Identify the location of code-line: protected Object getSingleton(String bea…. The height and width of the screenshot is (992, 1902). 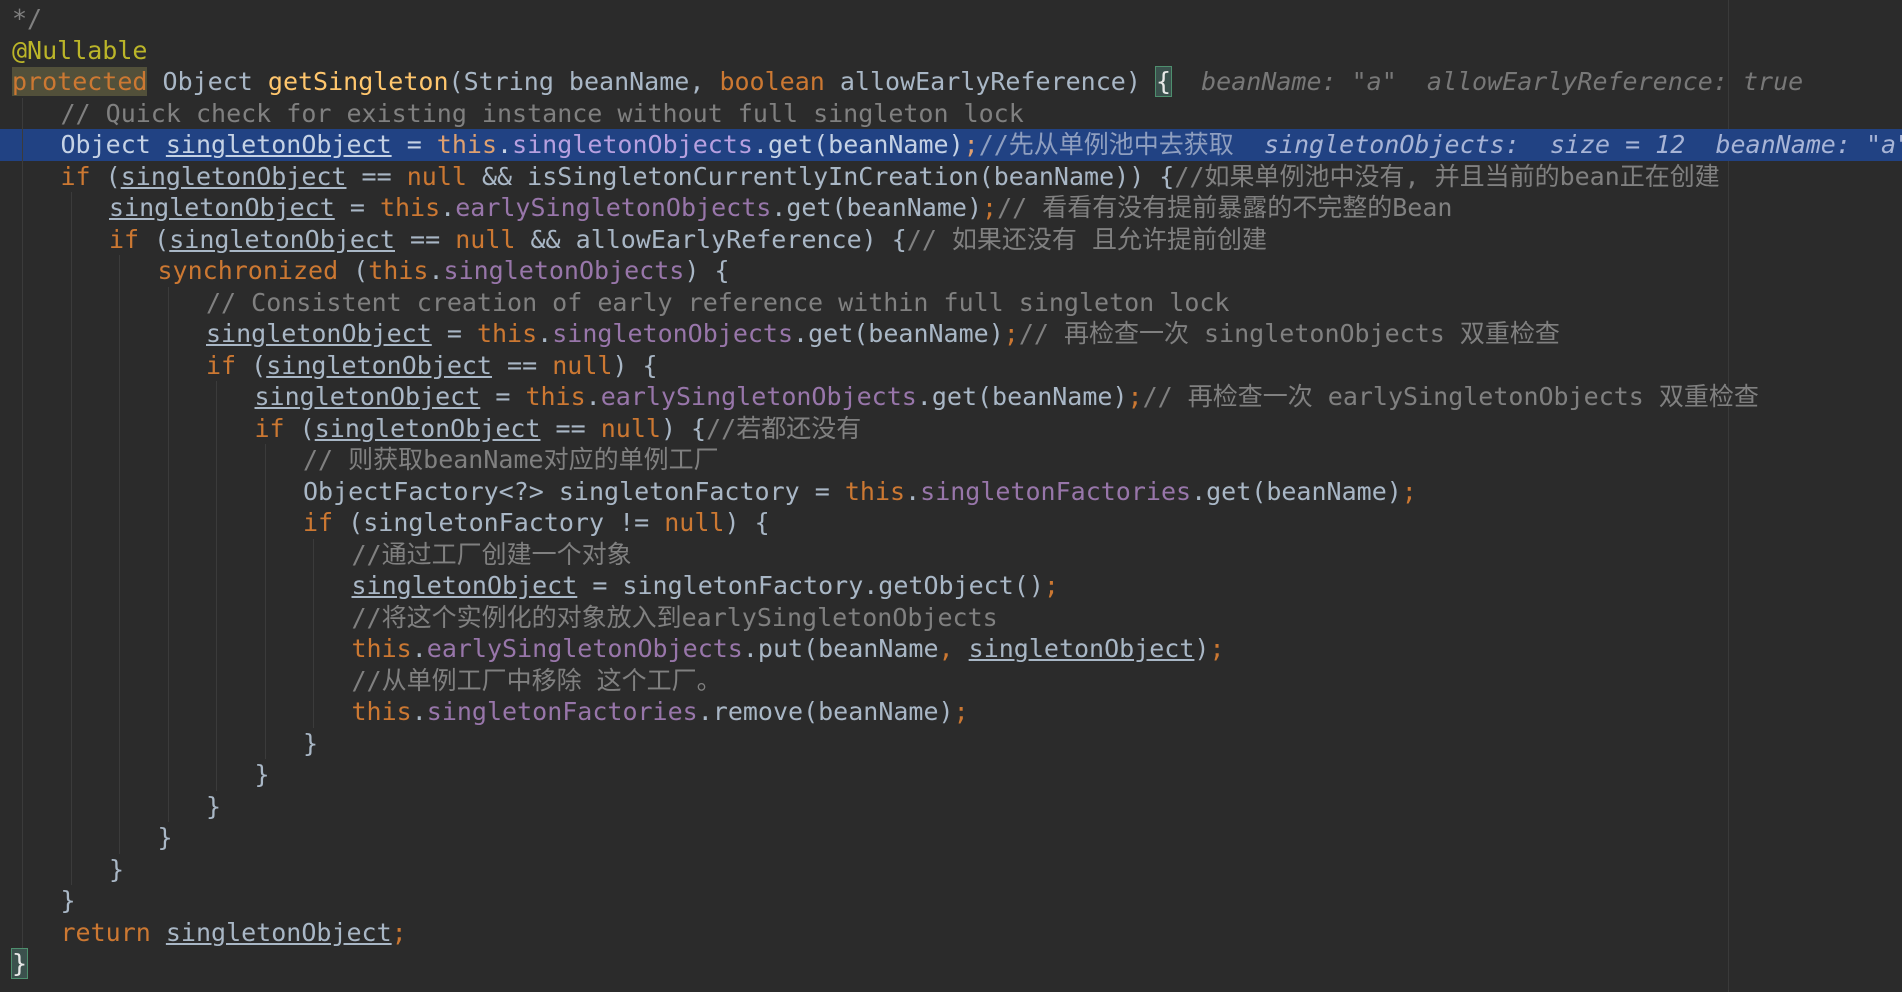
(951, 82).